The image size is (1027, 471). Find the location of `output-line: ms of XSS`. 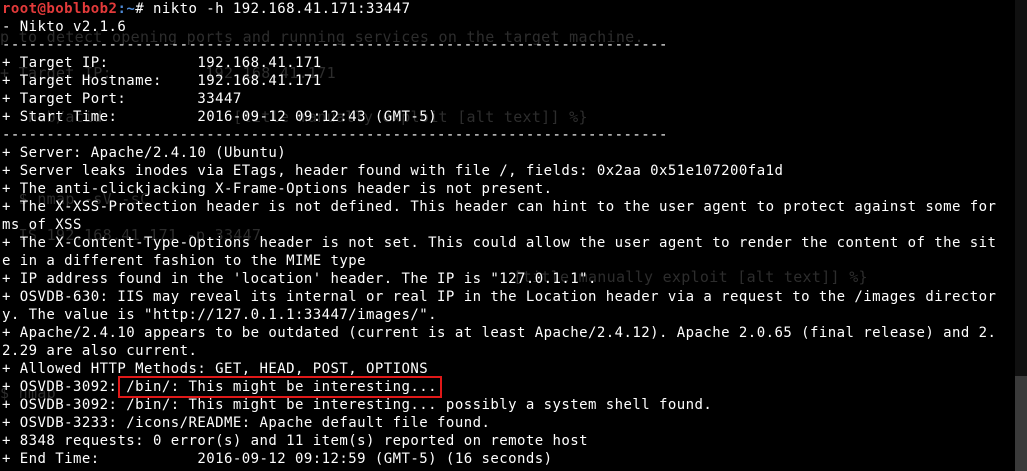

output-line: ms of XSS is located at coordinates (42, 225).